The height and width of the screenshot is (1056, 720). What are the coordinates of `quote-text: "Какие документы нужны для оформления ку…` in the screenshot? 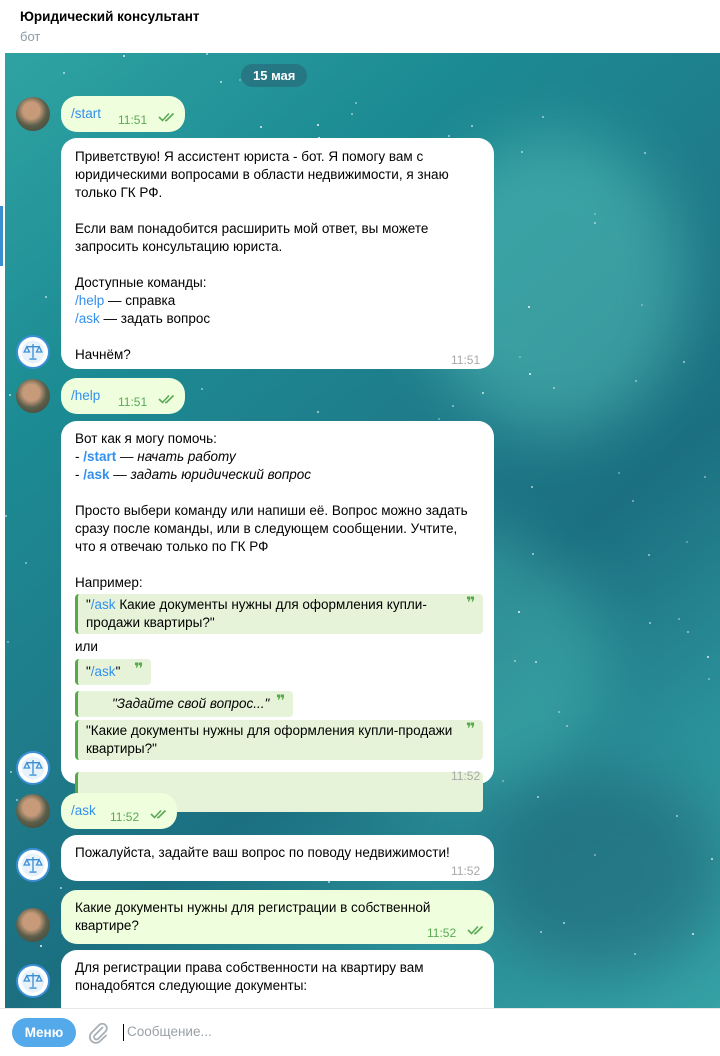 It's located at (269, 730).